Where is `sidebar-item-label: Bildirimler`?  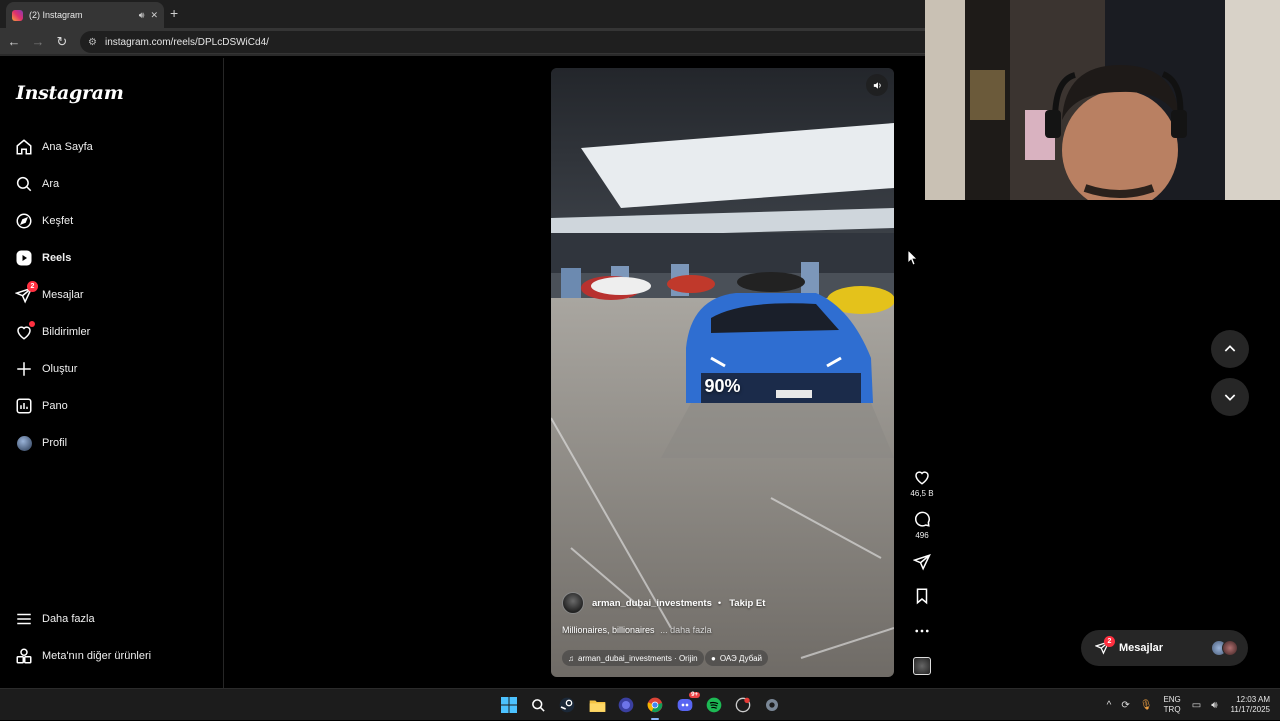 sidebar-item-label: Bildirimler is located at coordinates (66, 332).